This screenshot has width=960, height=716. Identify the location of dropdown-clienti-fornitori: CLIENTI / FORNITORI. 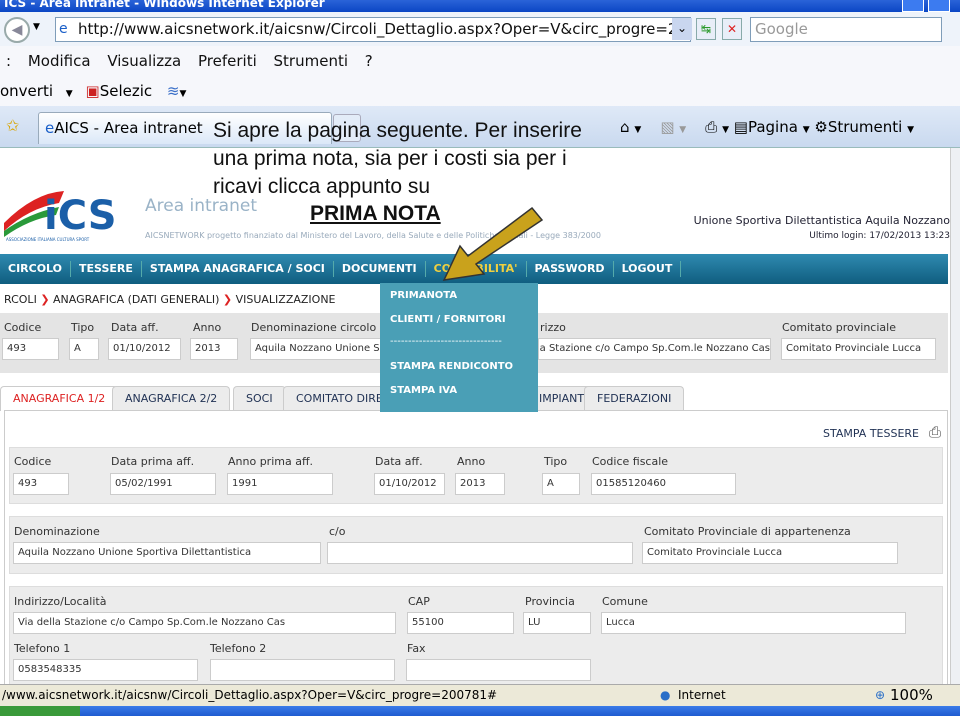
(448, 319).